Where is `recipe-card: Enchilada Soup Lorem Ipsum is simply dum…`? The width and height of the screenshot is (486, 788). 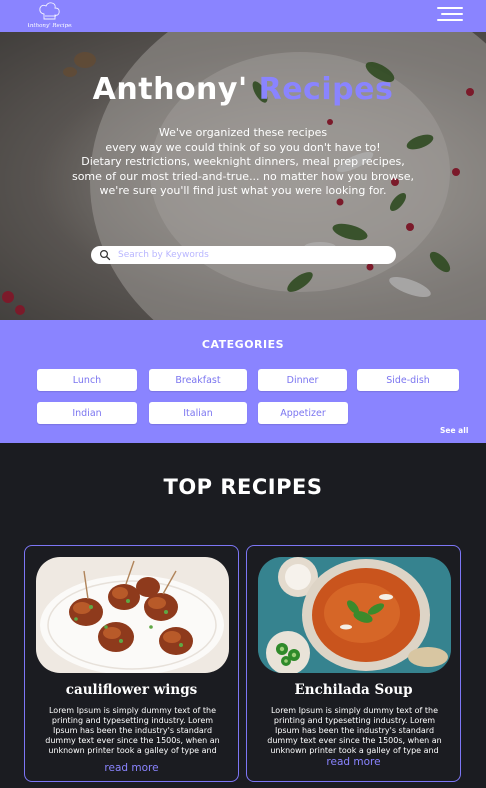
recipe-card: Enchilada Soup Lorem Ipsum is simply dum… is located at coordinates (353, 663).